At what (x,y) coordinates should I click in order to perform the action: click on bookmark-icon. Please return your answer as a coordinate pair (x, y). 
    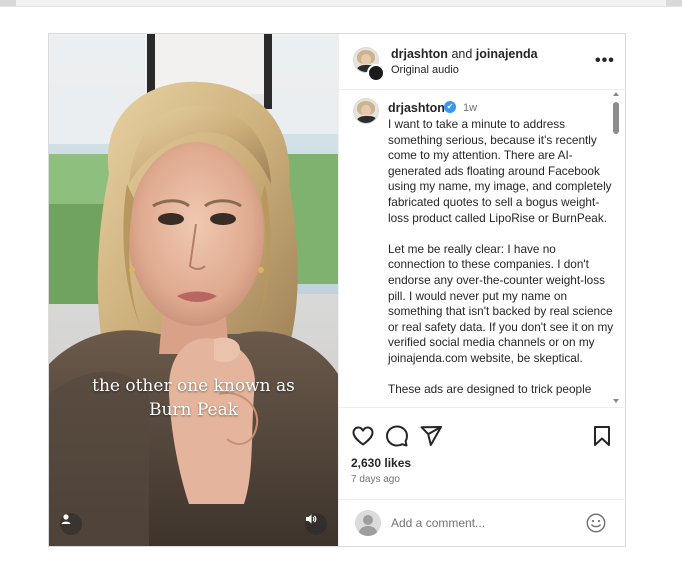
    Looking at the image, I should click on (602, 436).